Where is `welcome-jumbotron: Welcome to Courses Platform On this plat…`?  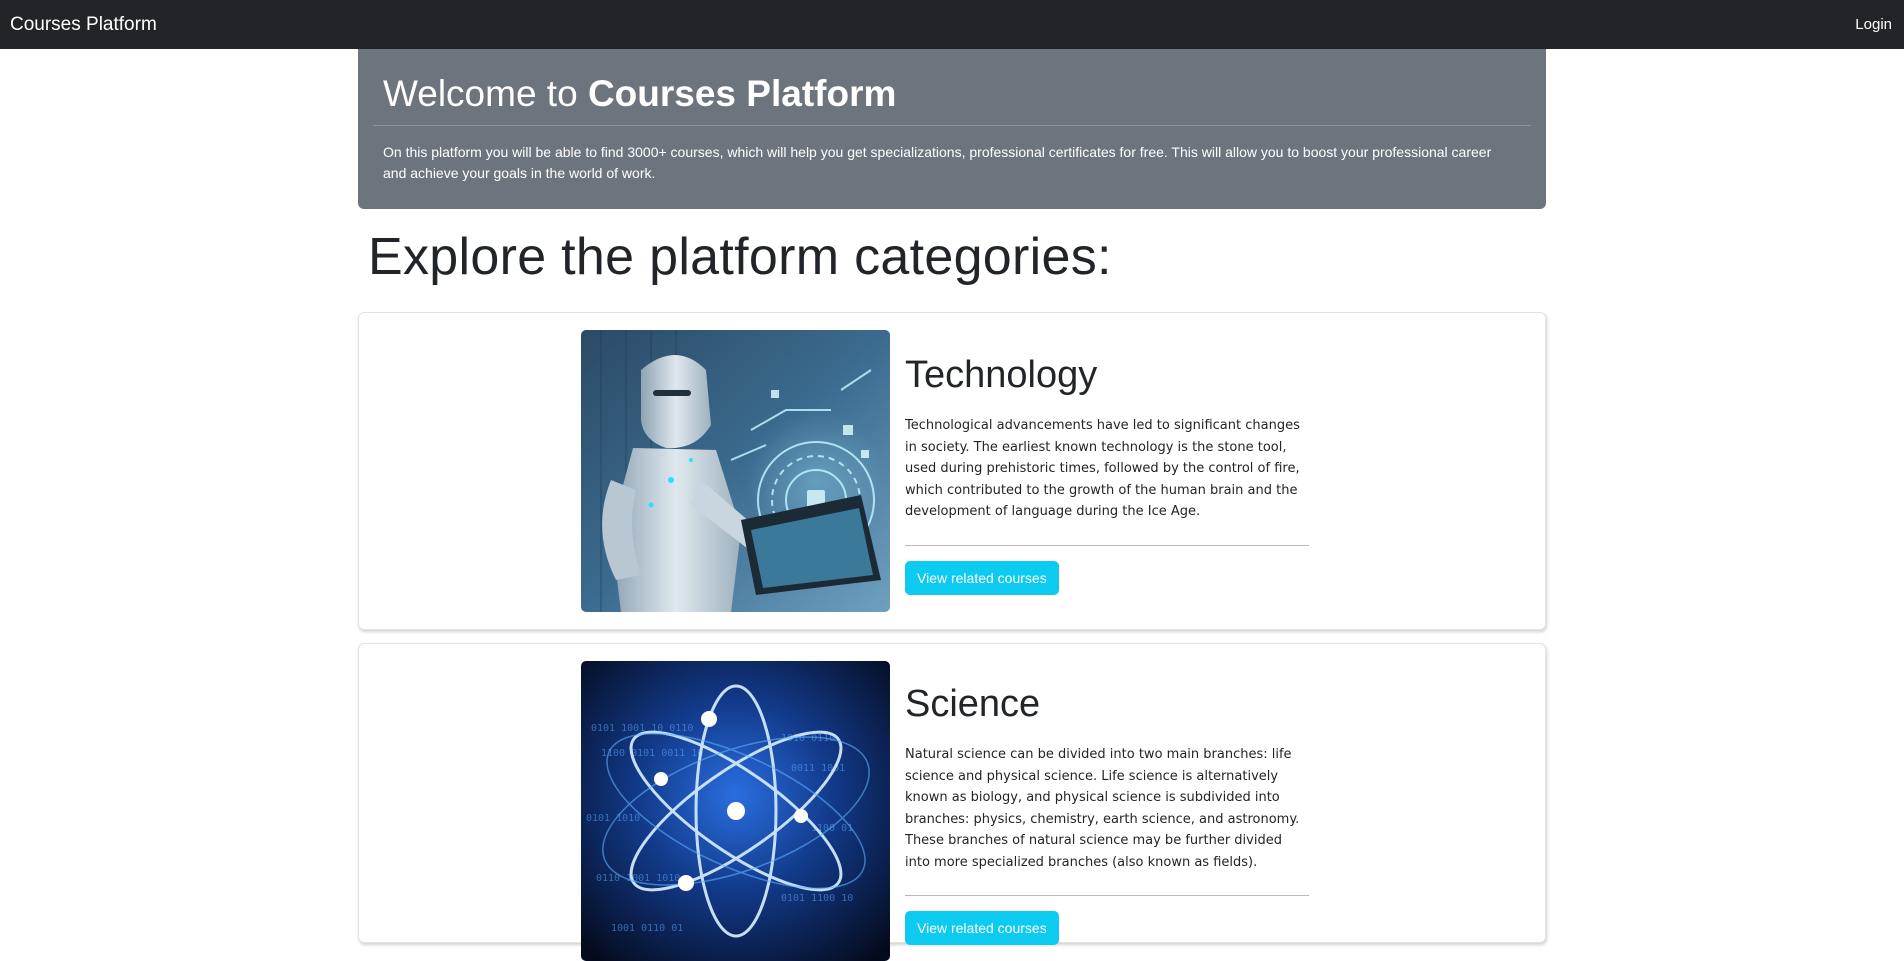
welcome-jumbotron: Welcome to Courses Platform On this plat… is located at coordinates (952, 129).